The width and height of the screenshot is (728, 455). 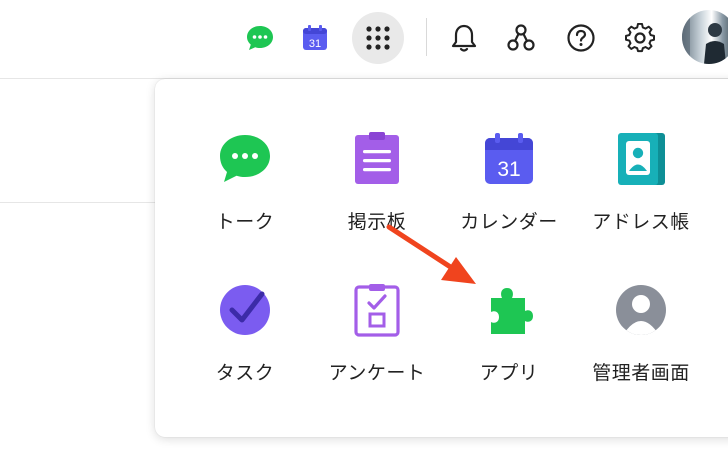 I want to click on app-tile-address-book: アドレス帳, so click(x=641, y=191).